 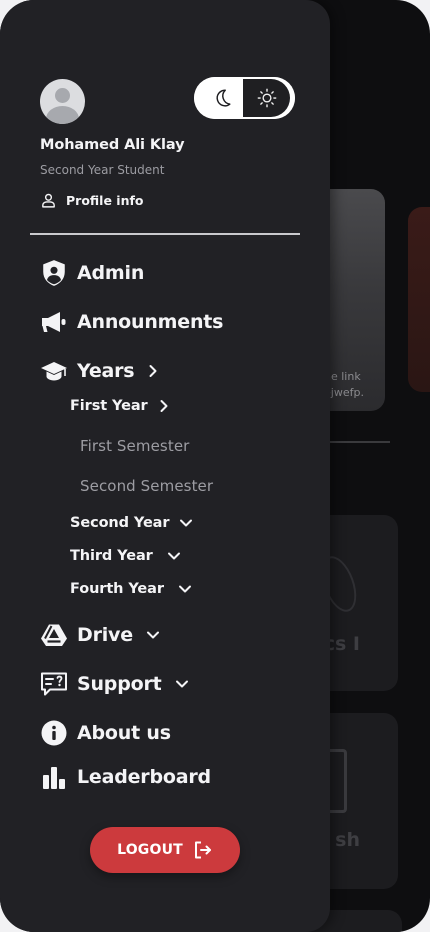 I want to click on google-drive-icon, so click(x=54, y=635).